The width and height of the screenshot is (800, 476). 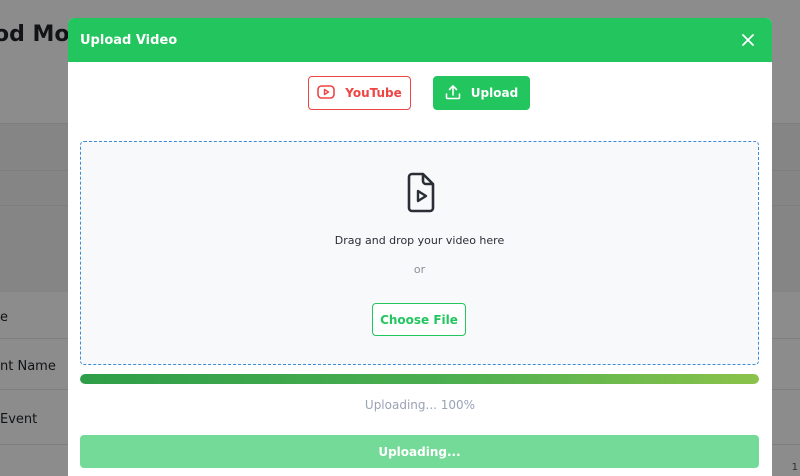 What do you see at coordinates (129, 40) in the screenshot?
I see `modal-title: Upload Video` at bounding box center [129, 40].